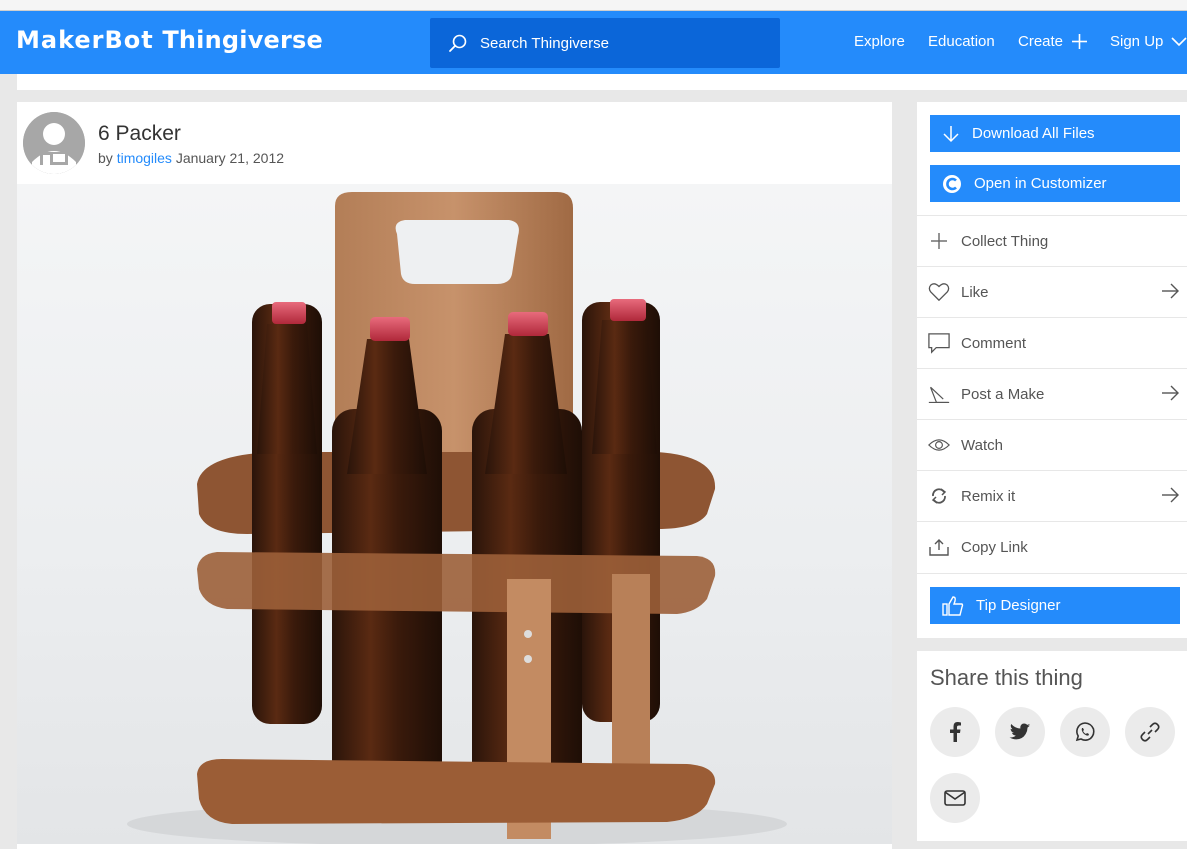 The height and width of the screenshot is (849, 1187). I want to click on remix-icon, so click(939, 496).